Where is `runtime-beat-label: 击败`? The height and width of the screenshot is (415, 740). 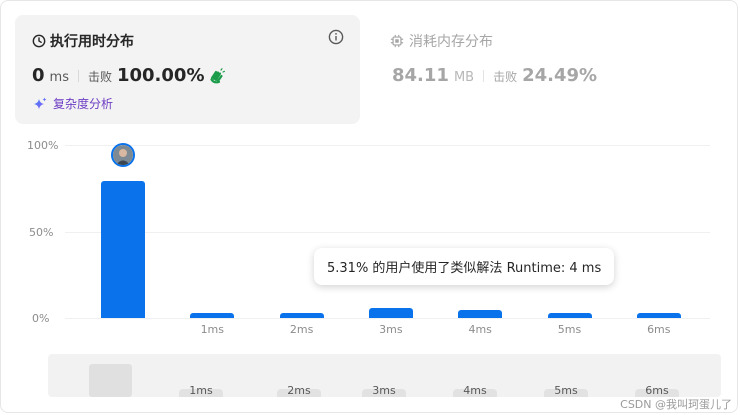 runtime-beat-label: 击败 is located at coordinates (99, 77).